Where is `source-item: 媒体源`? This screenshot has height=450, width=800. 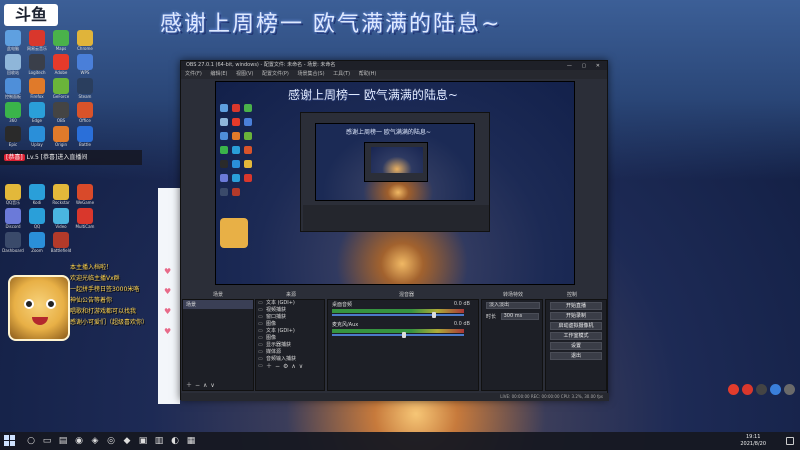
source-item: 媒体源 is located at coordinates (290, 352).